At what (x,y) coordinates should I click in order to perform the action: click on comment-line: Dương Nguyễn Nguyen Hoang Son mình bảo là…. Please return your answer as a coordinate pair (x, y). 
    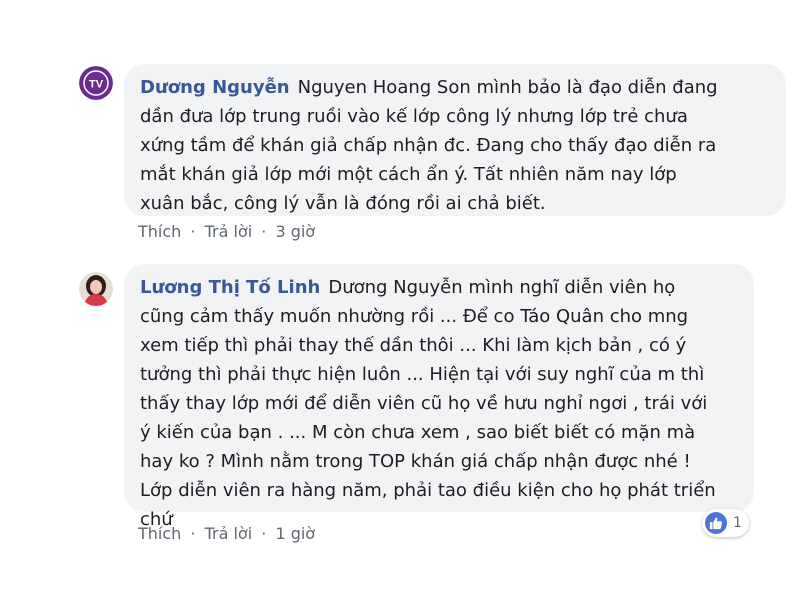
    Looking at the image, I should click on (455, 87).